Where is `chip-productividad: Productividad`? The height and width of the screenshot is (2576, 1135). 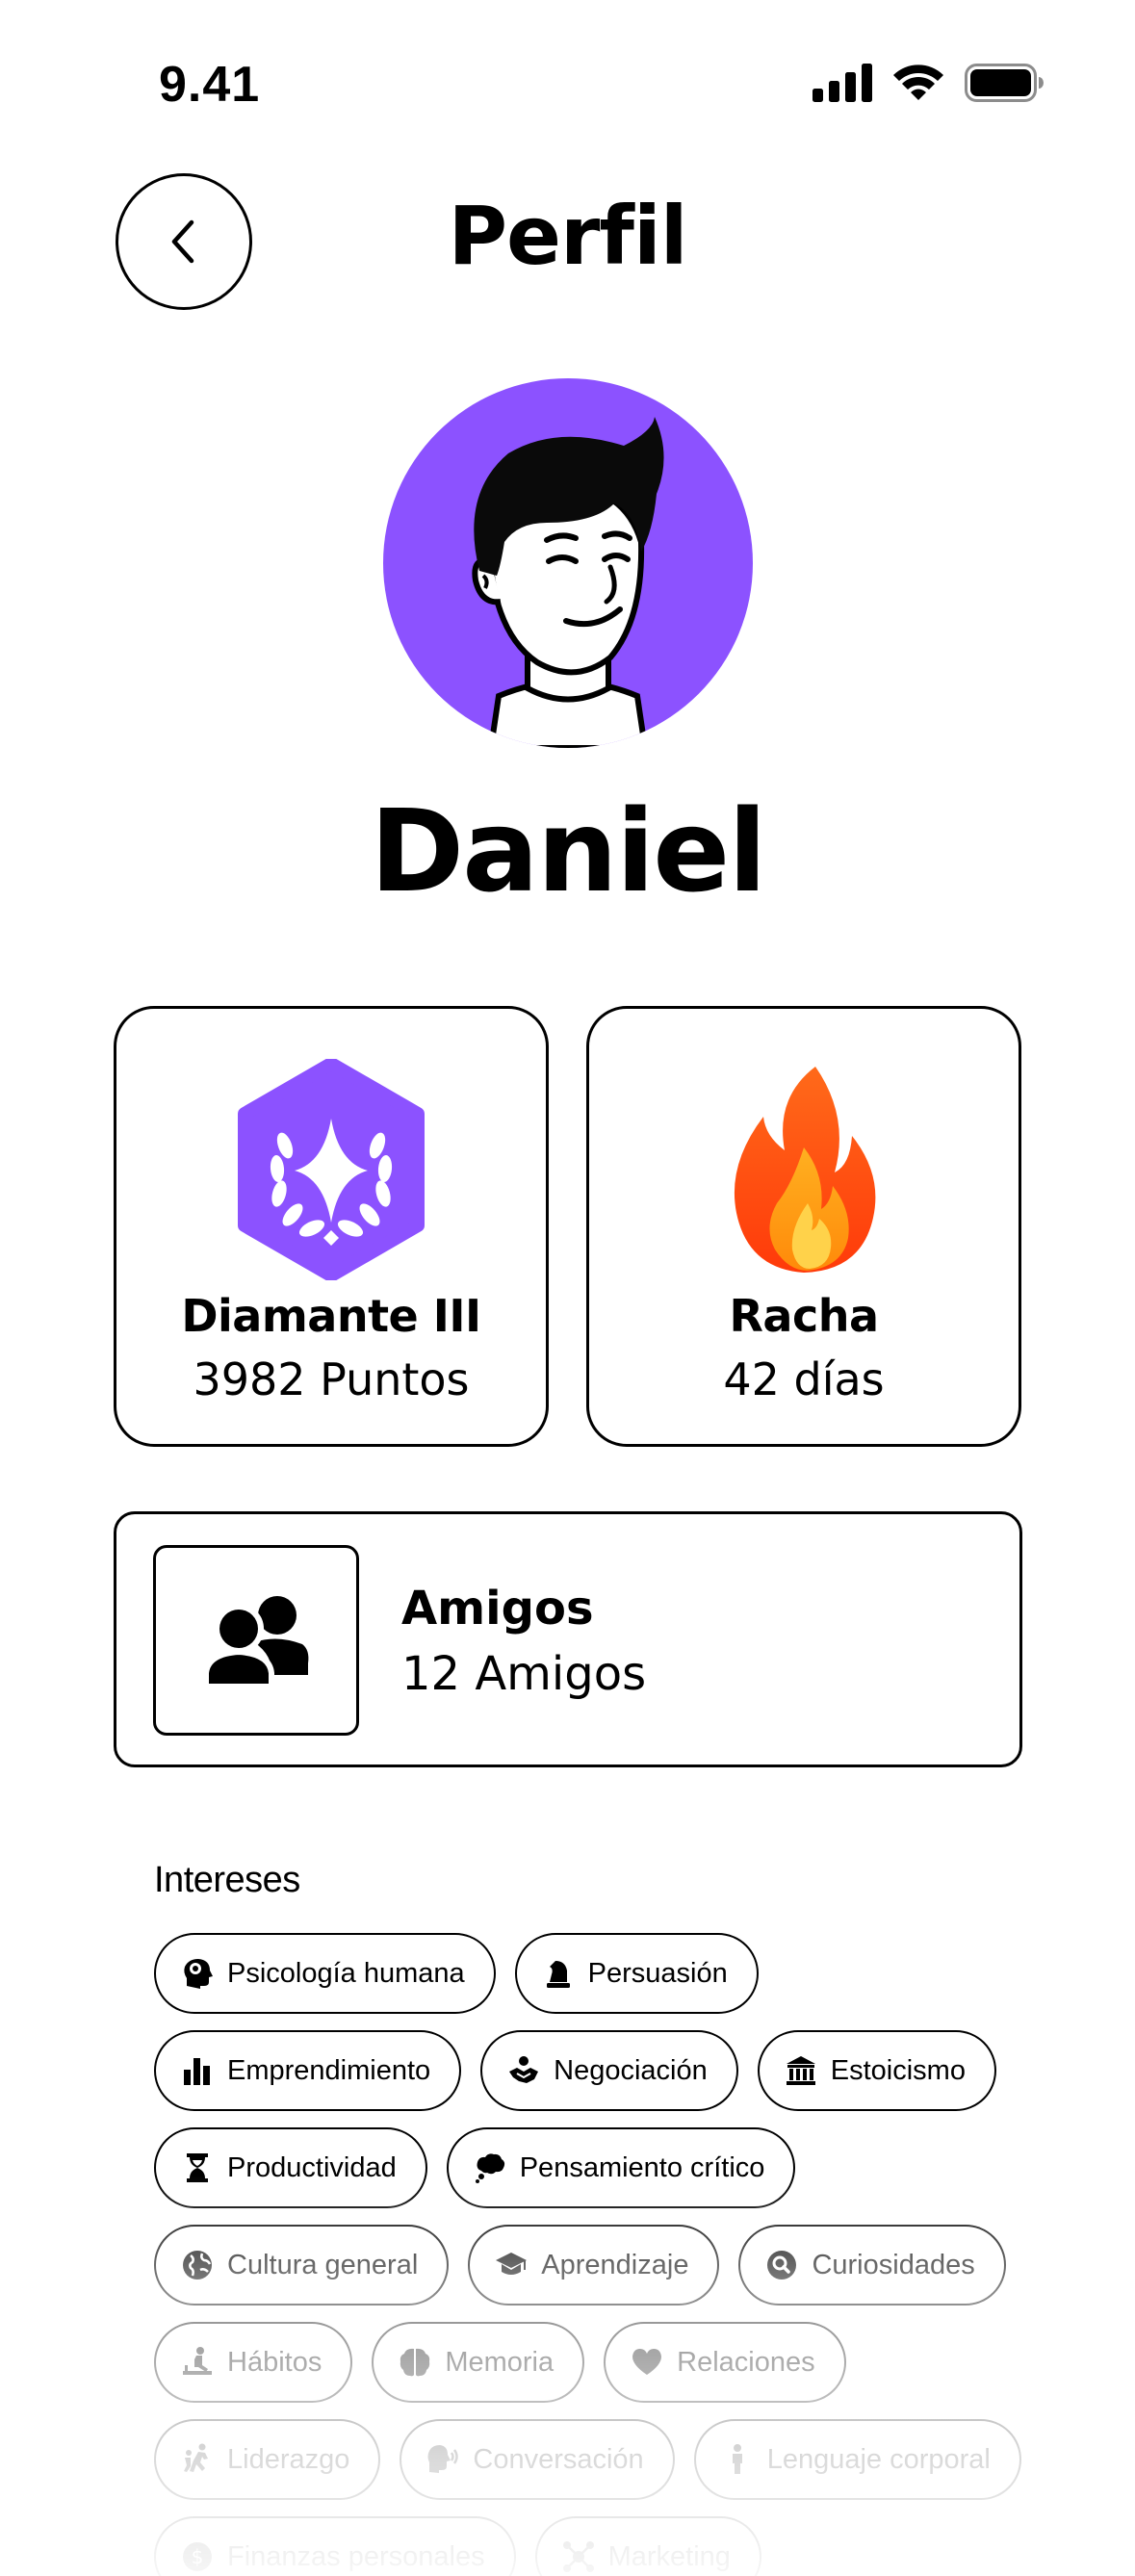 chip-productividad: Productividad is located at coordinates (290, 2168).